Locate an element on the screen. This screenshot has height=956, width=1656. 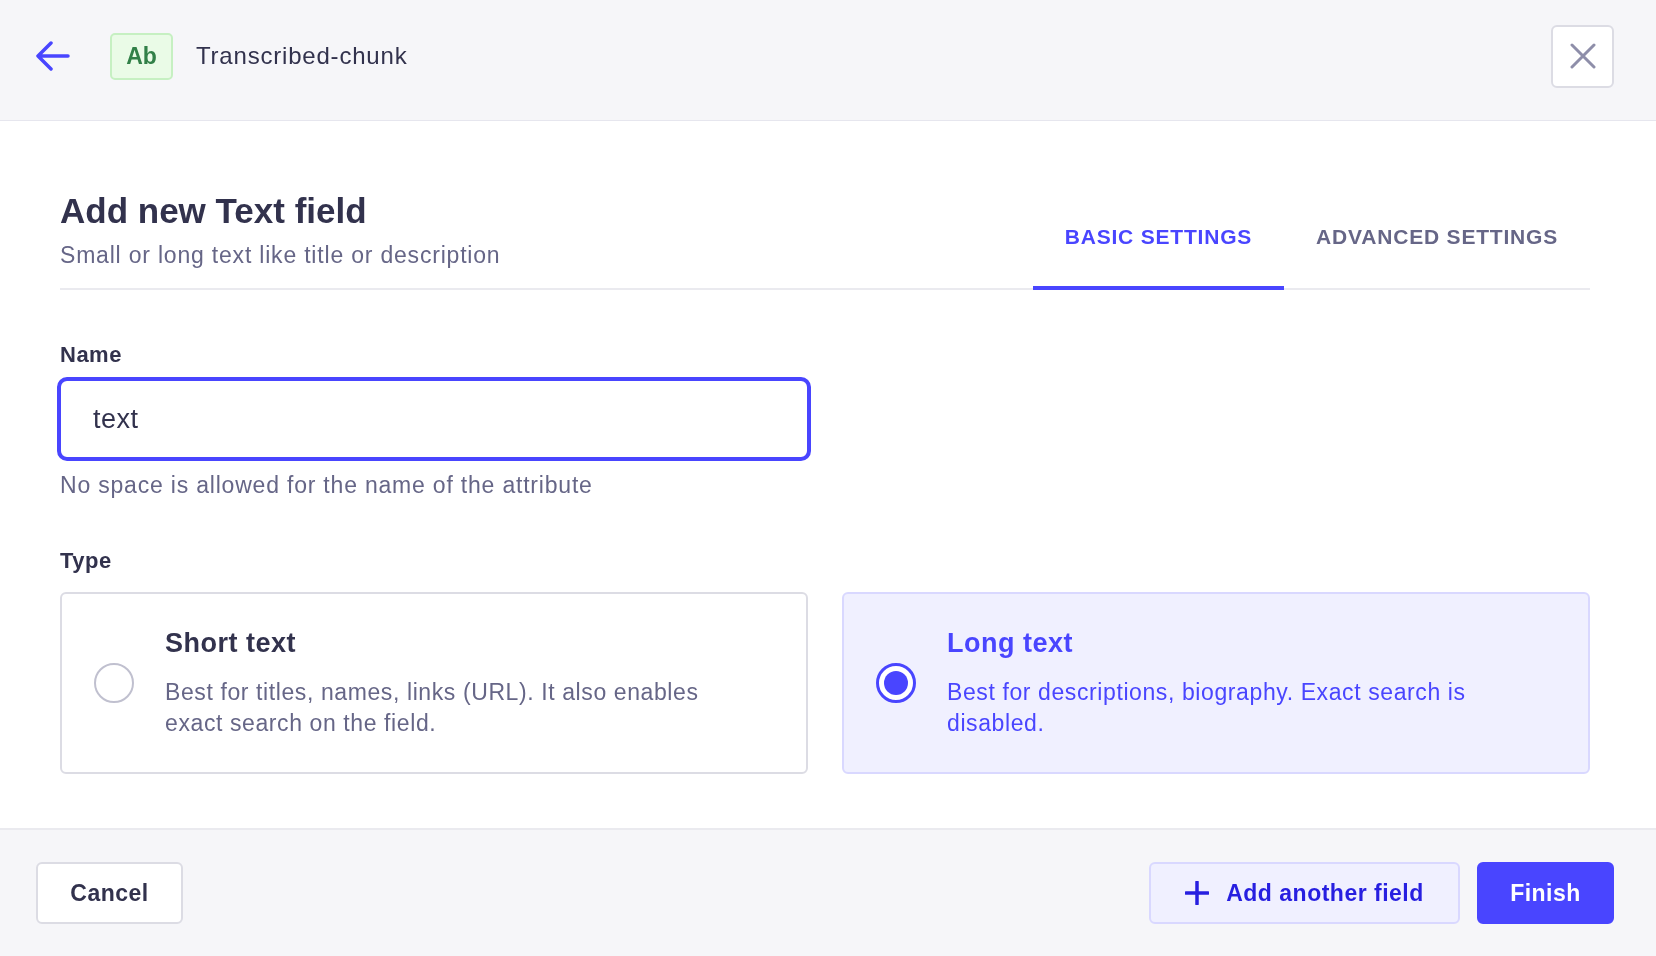
collection-title: Transcribed-chunk is located at coordinates (302, 56).